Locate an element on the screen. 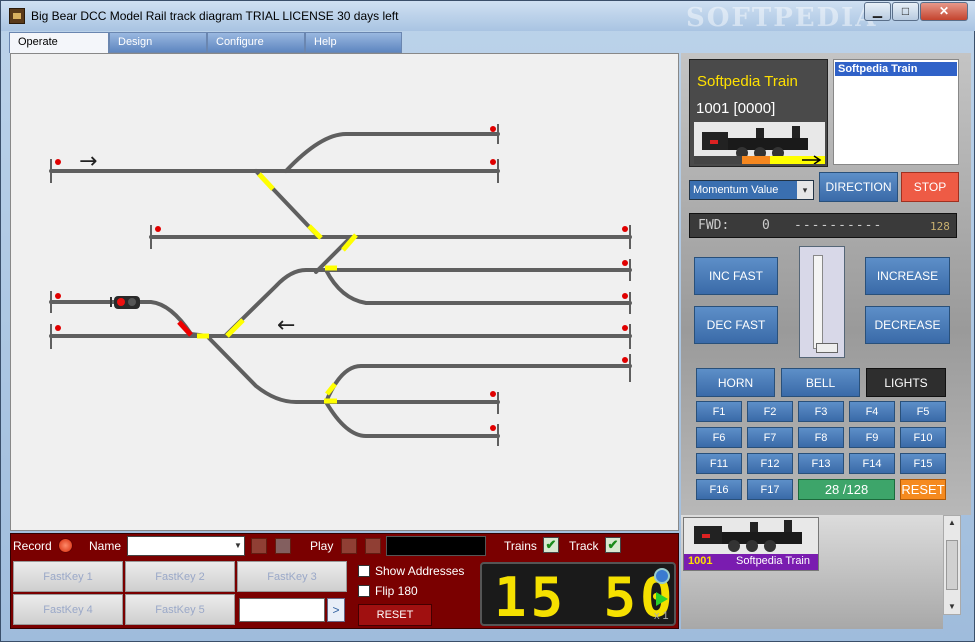 This screenshot has width=975, height=642. record-button is located at coordinates (65, 545).